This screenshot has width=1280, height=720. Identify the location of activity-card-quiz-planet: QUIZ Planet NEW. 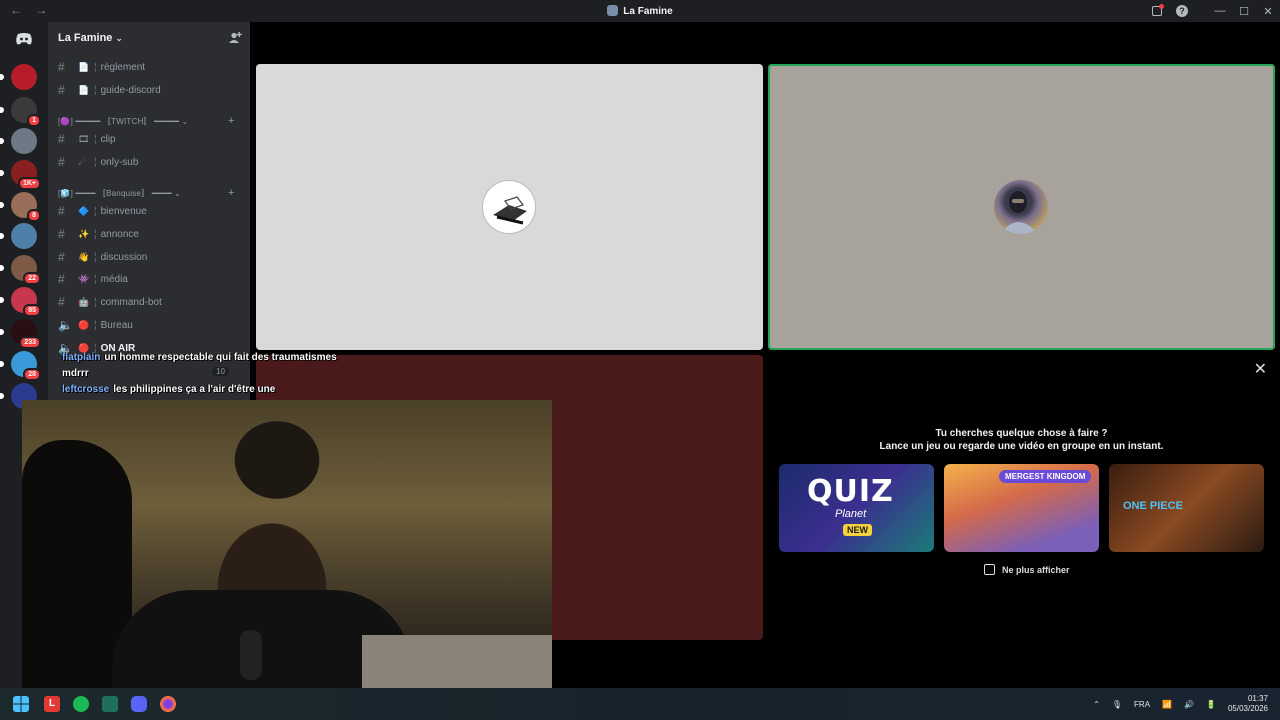
(856, 508).